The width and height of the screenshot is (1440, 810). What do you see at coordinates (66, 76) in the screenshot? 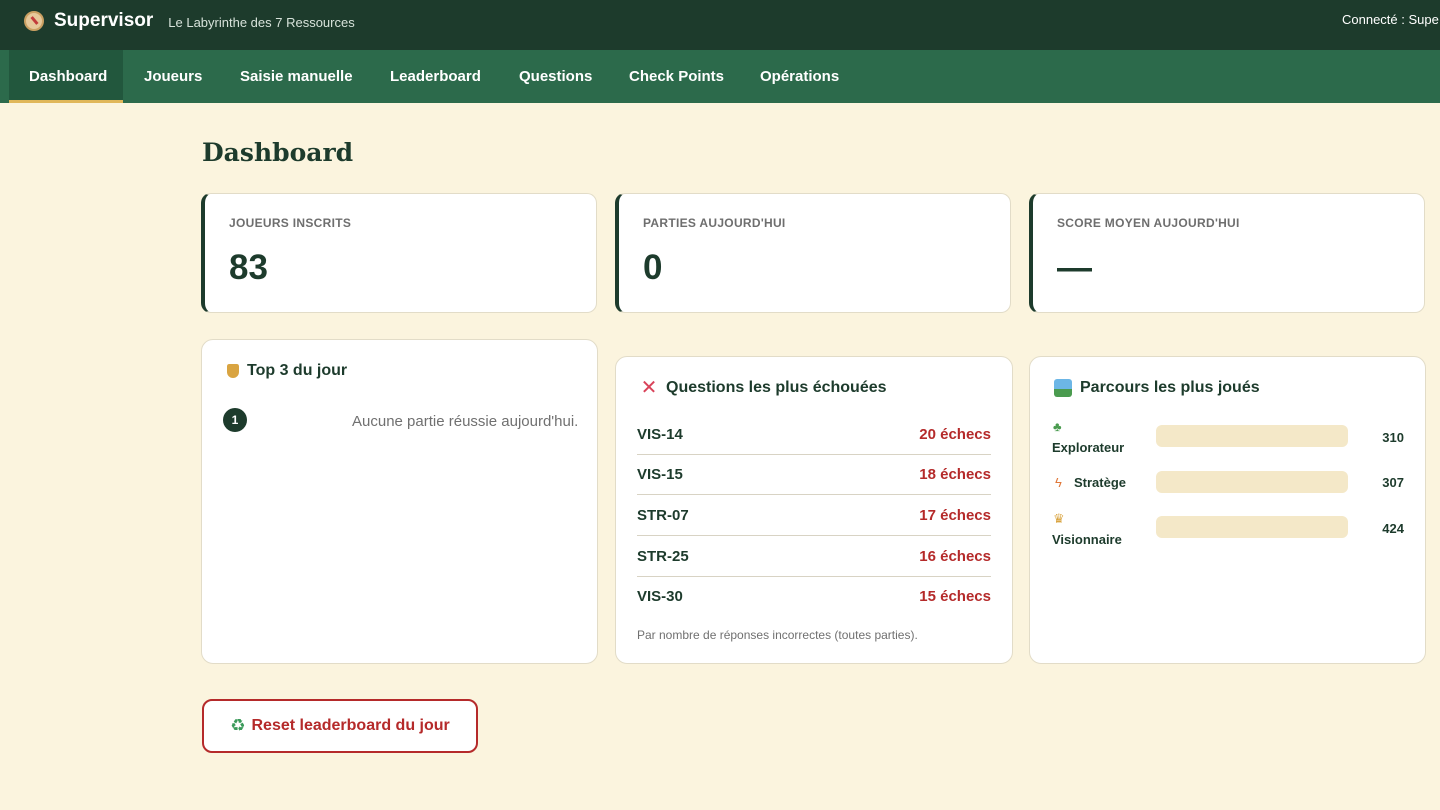
I see `tab-dashboard: Dashboard` at bounding box center [66, 76].